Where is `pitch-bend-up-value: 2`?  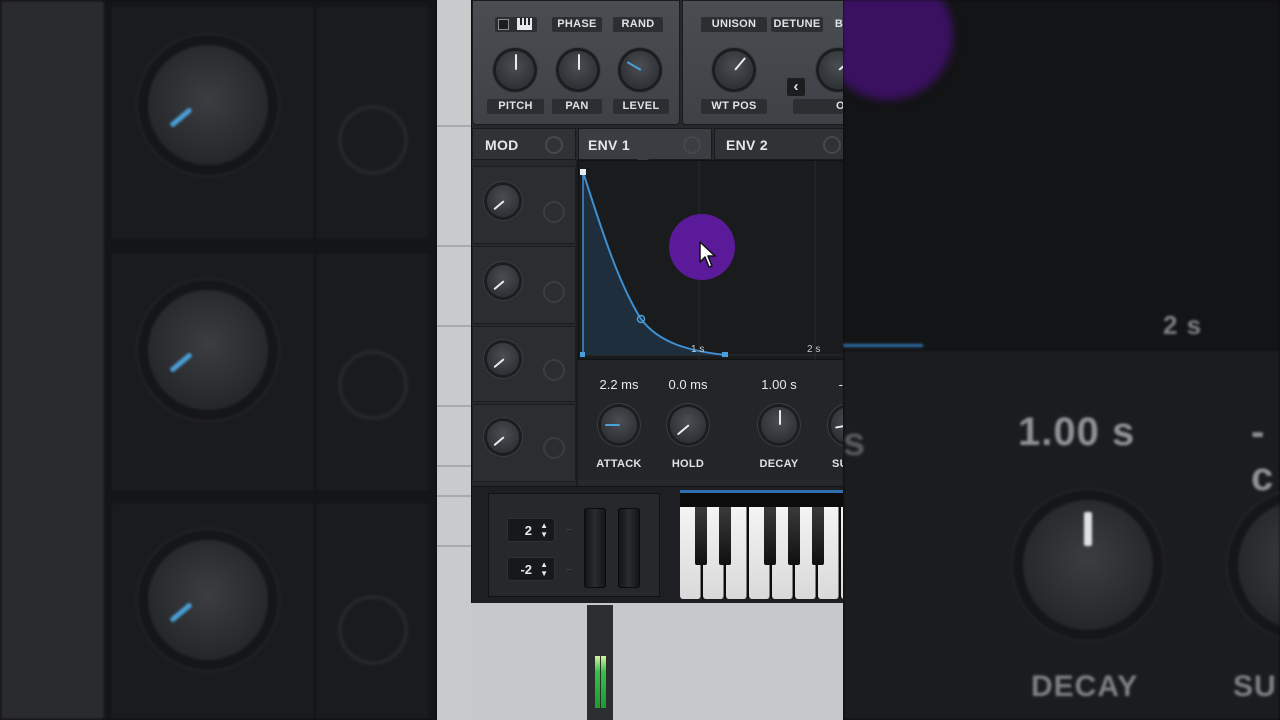
pitch-bend-up-value: 2 is located at coordinates (528, 530).